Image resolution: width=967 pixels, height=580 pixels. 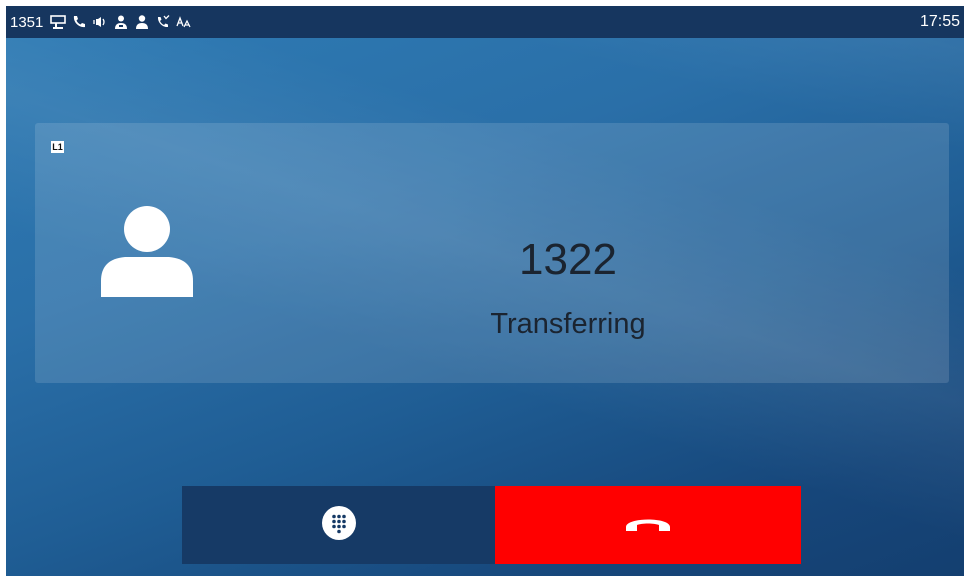 What do you see at coordinates (142, 22) in the screenshot?
I see `user-icon` at bounding box center [142, 22].